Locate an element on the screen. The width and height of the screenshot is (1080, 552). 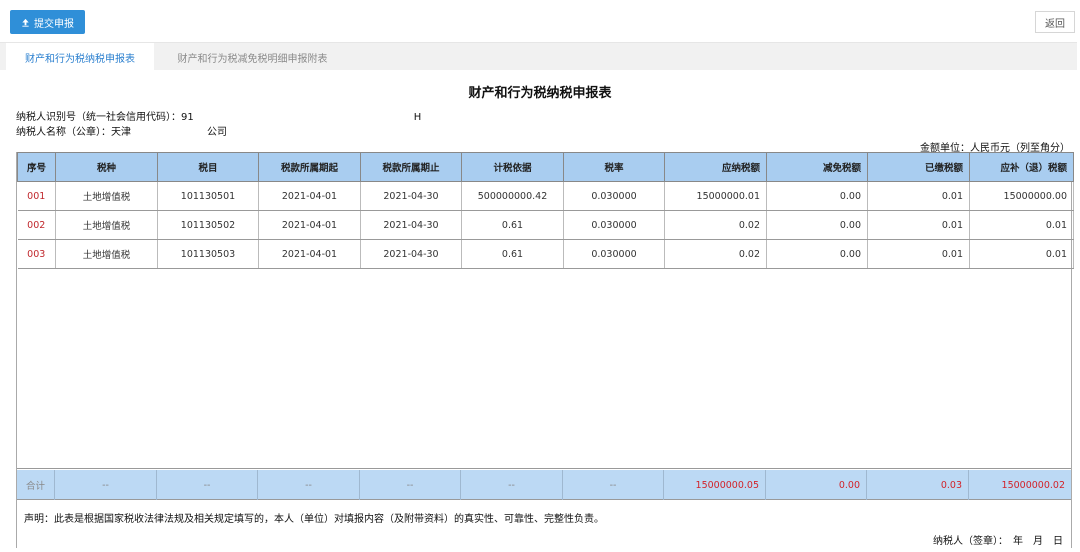
total-label: 合计 is located at coordinates (36, 485).